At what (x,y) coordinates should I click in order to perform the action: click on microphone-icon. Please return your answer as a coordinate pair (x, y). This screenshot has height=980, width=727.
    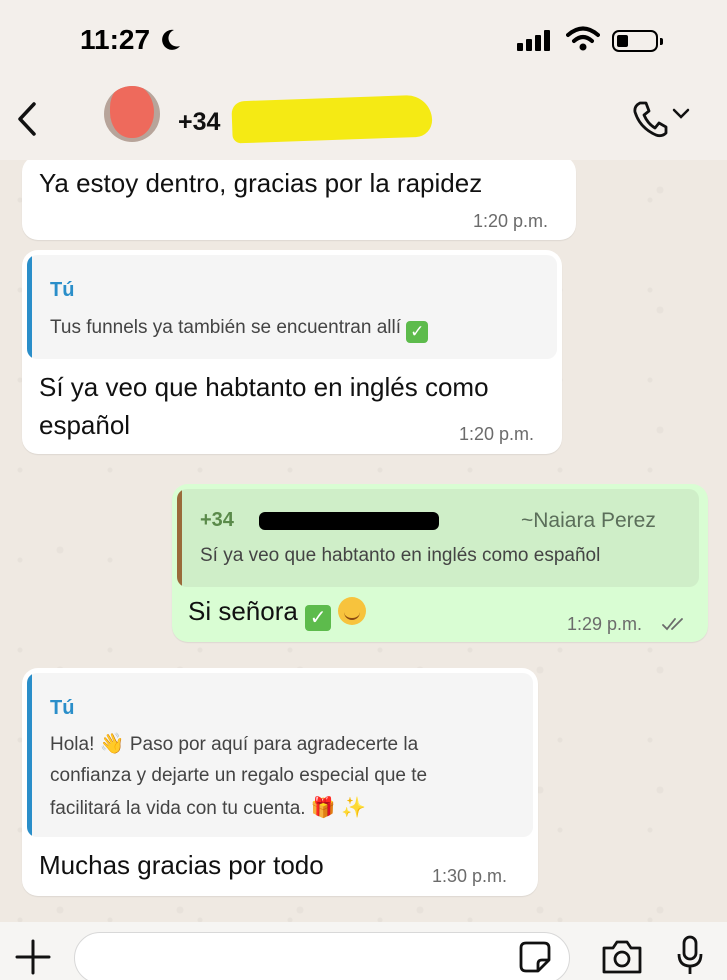
    Looking at the image, I should click on (690, 956).